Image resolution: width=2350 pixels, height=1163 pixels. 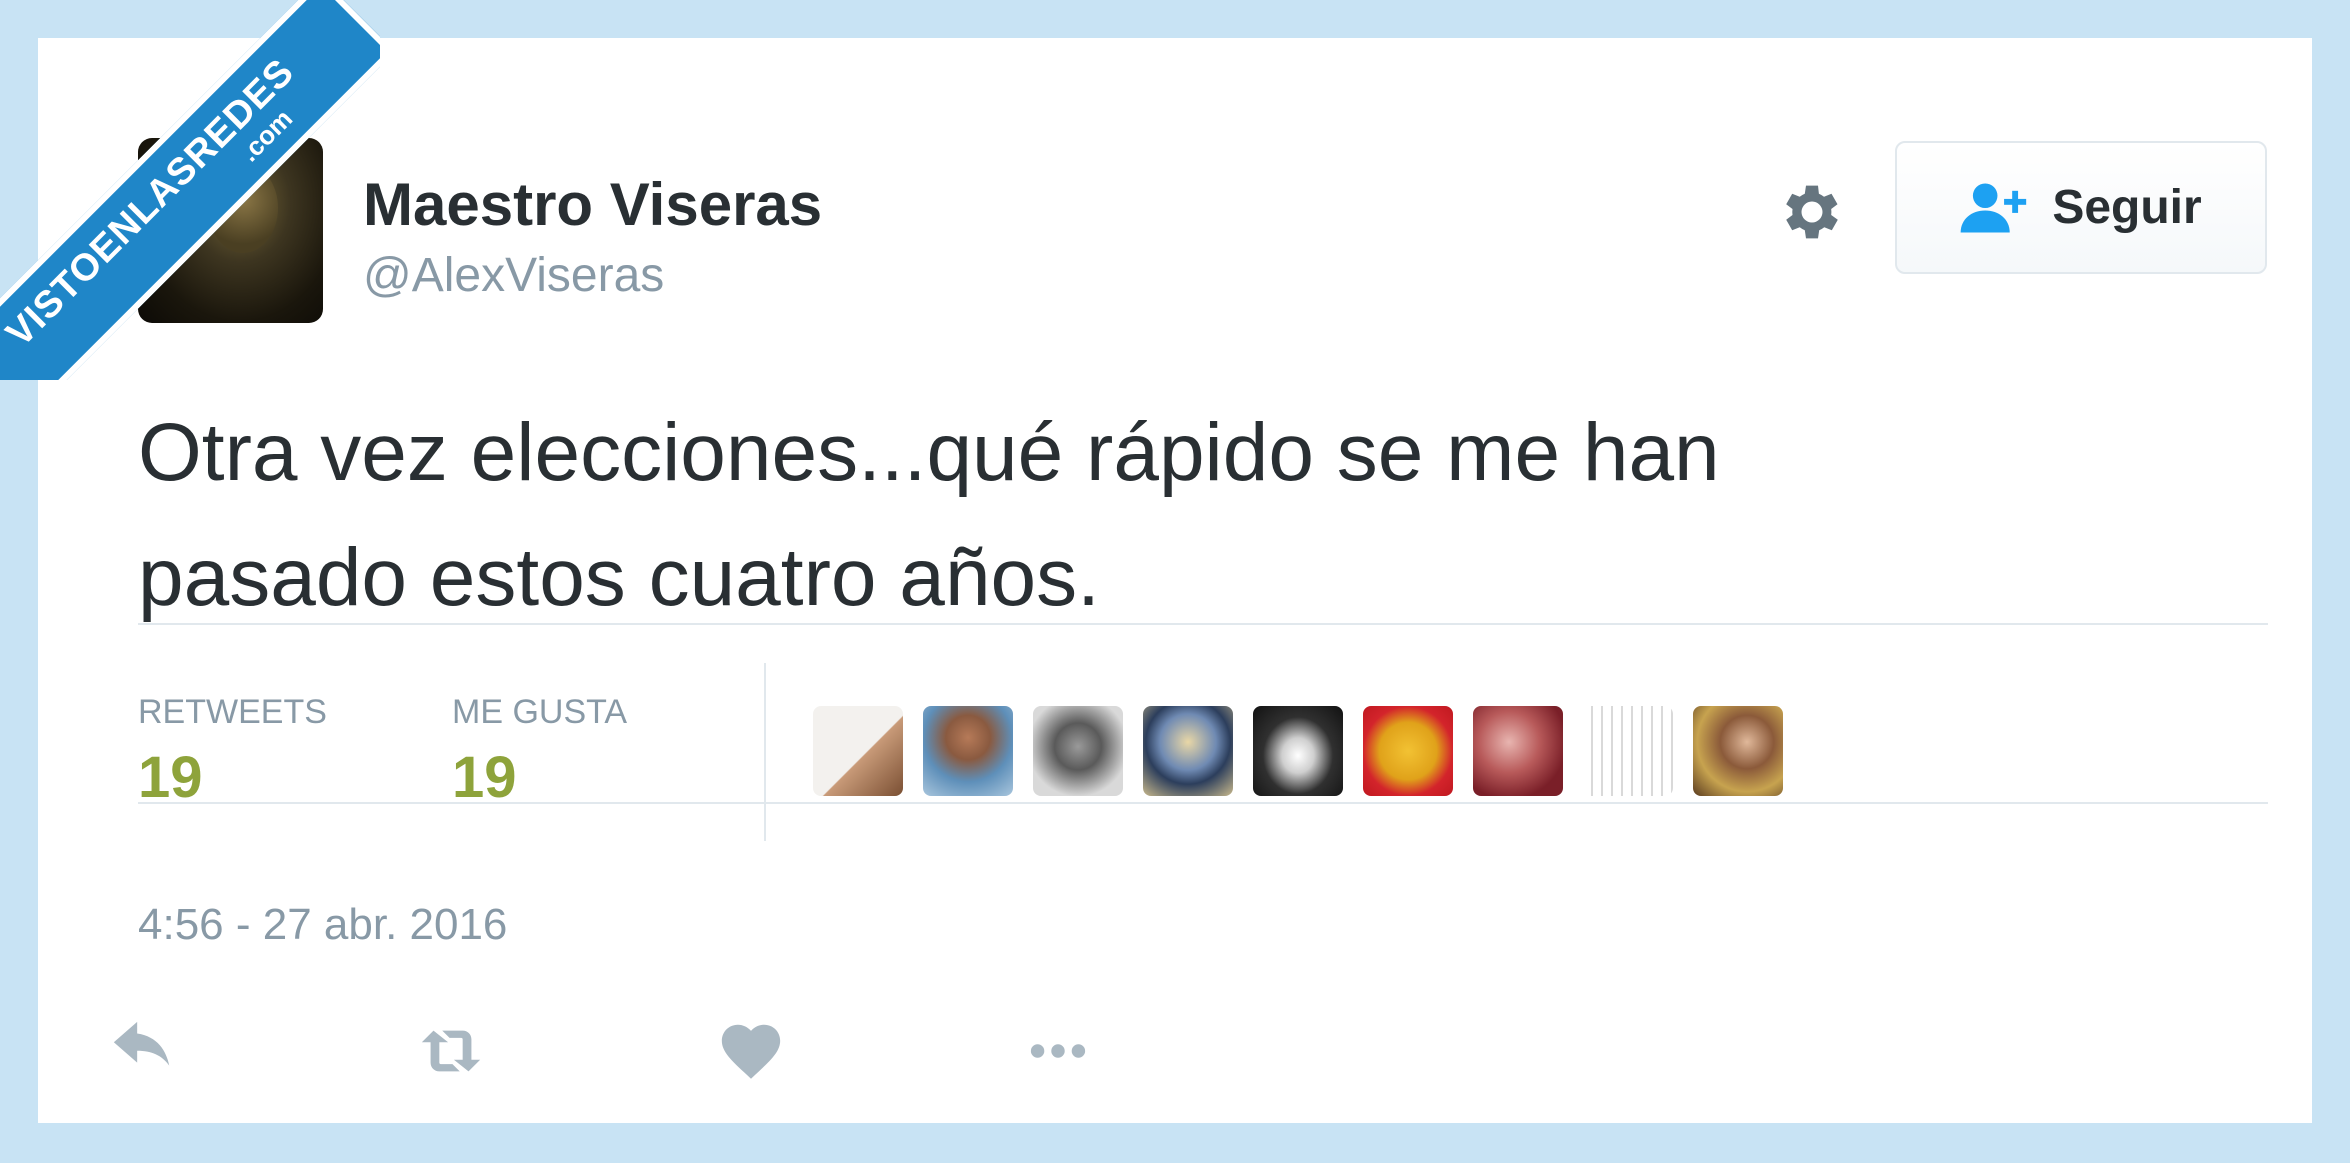 What do you see at coordinates (1203, 624) in the screenshot?
I see `divider-top` at bounding box center [1203, 624].